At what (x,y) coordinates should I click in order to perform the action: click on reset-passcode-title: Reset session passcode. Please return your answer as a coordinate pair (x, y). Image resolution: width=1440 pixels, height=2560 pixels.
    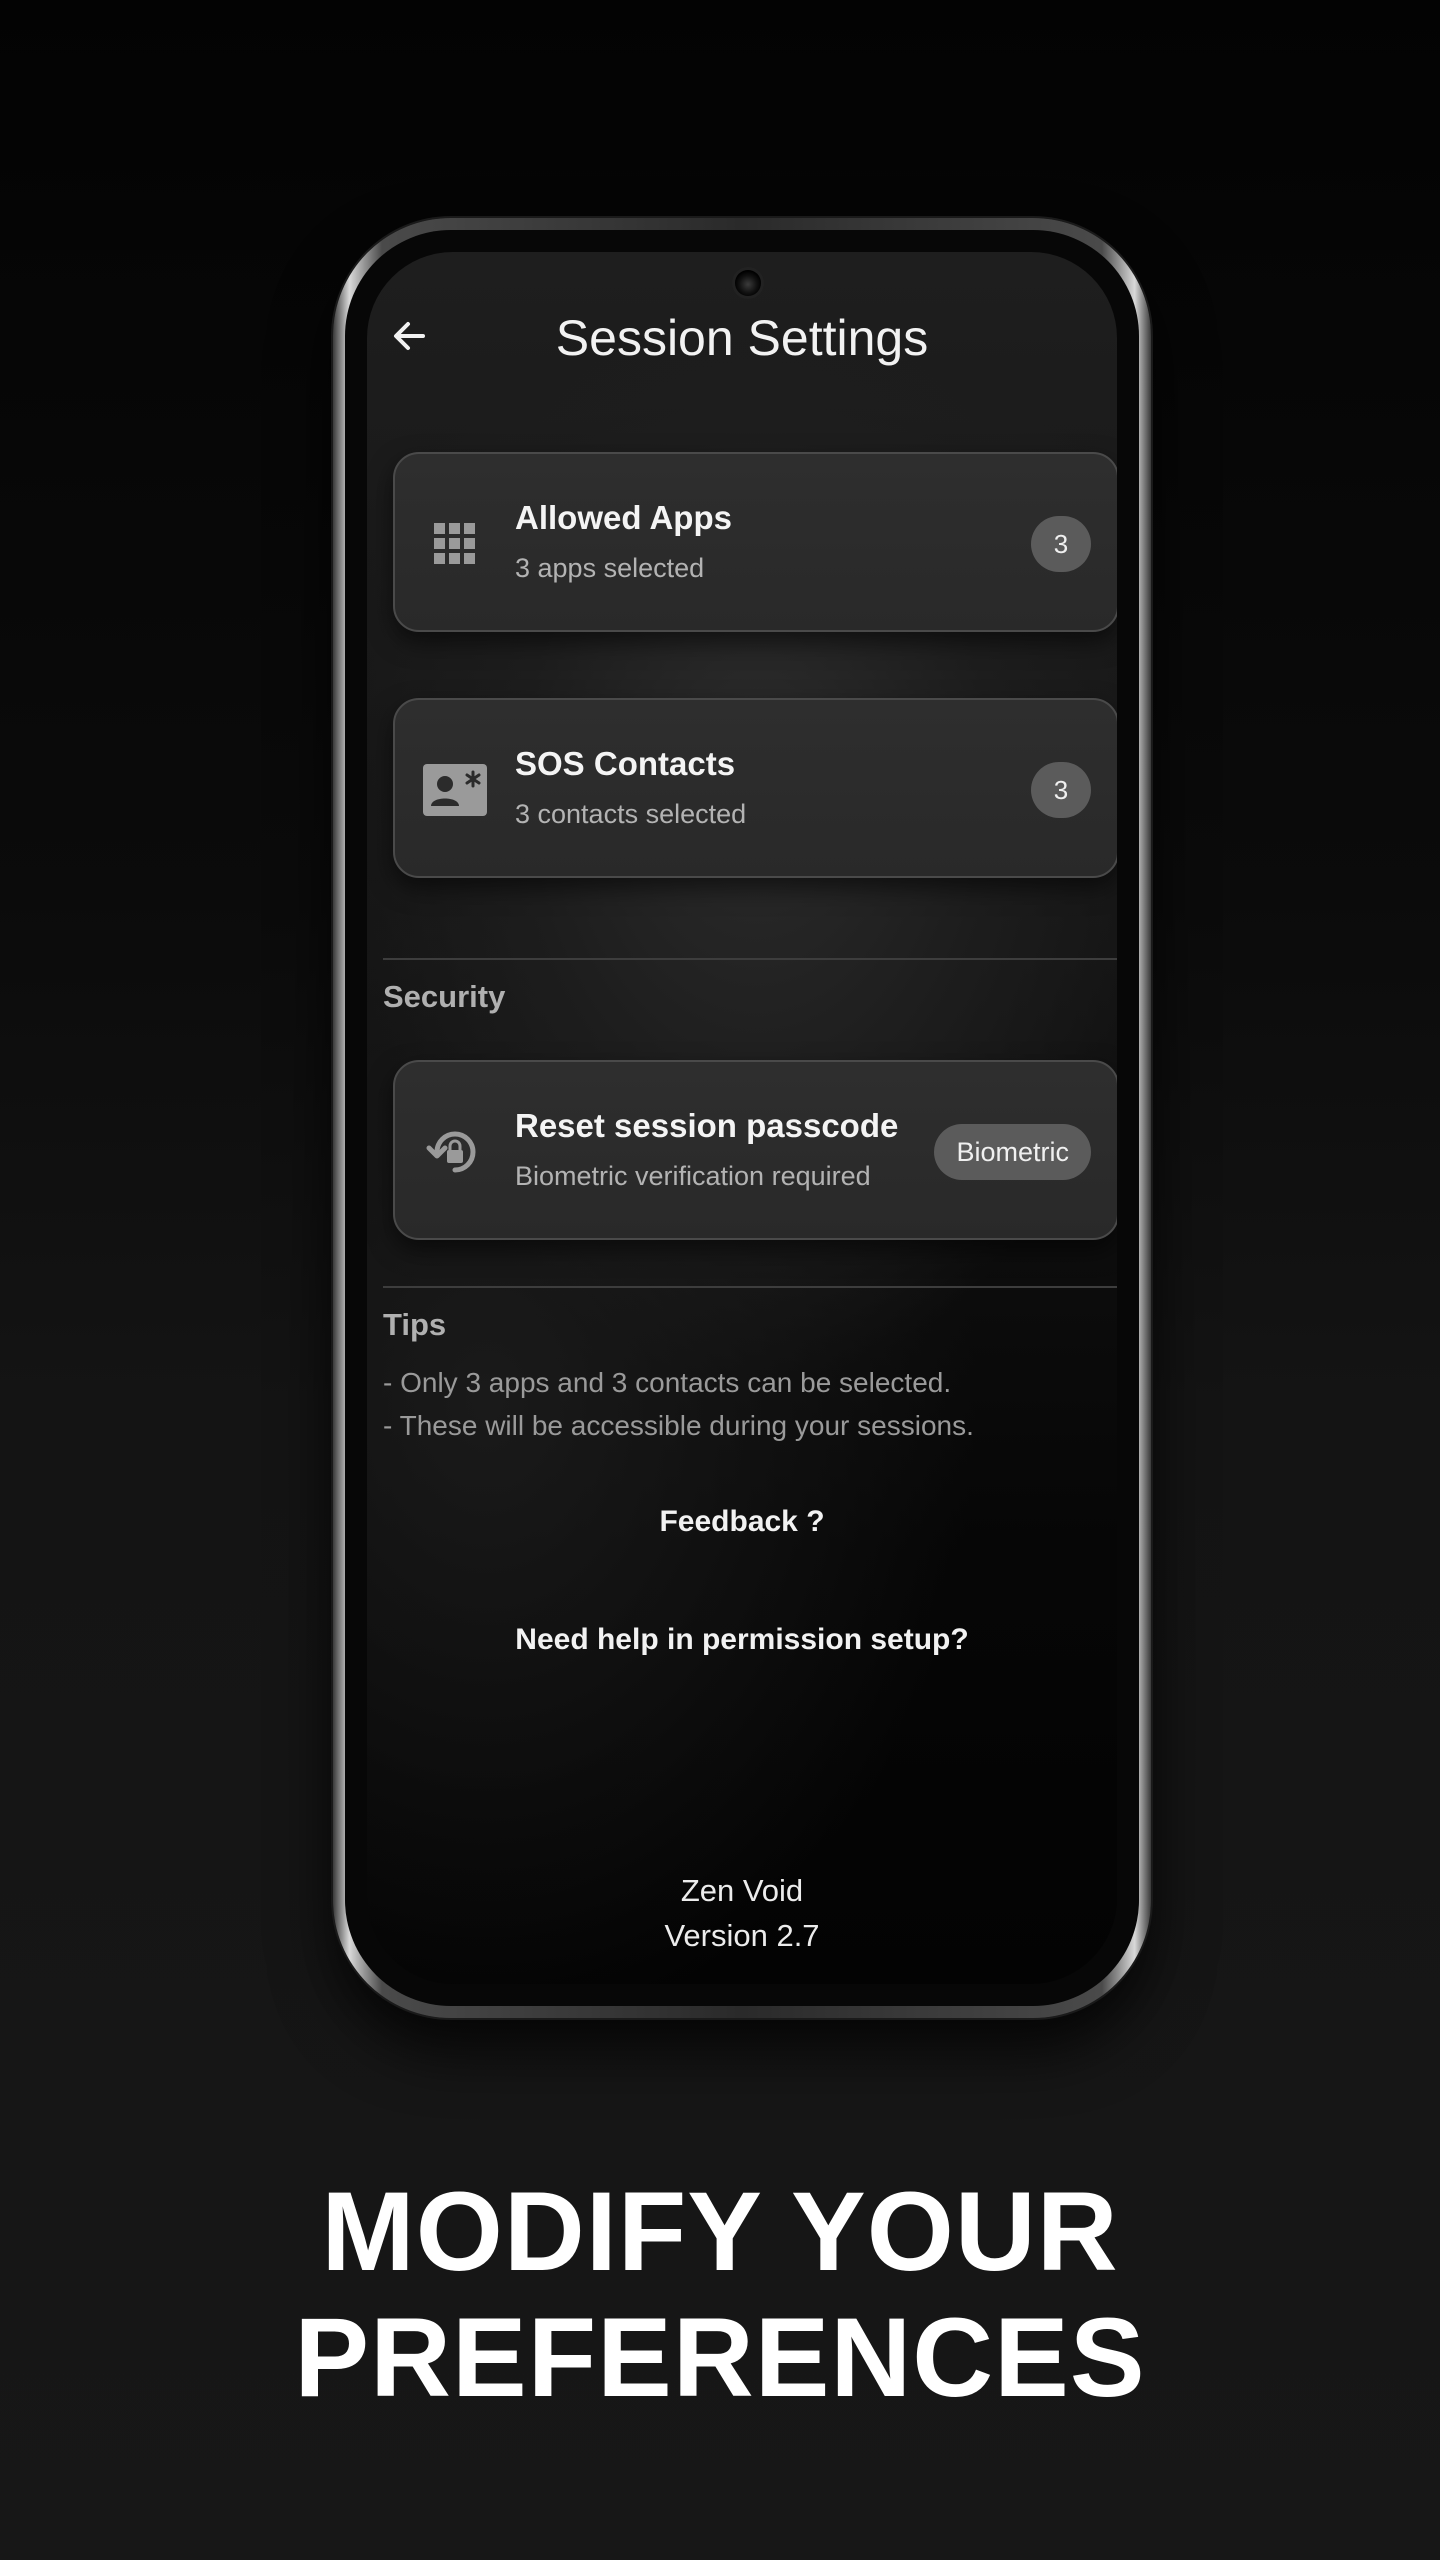
    Looking at the image, I should click on (707, 1125).